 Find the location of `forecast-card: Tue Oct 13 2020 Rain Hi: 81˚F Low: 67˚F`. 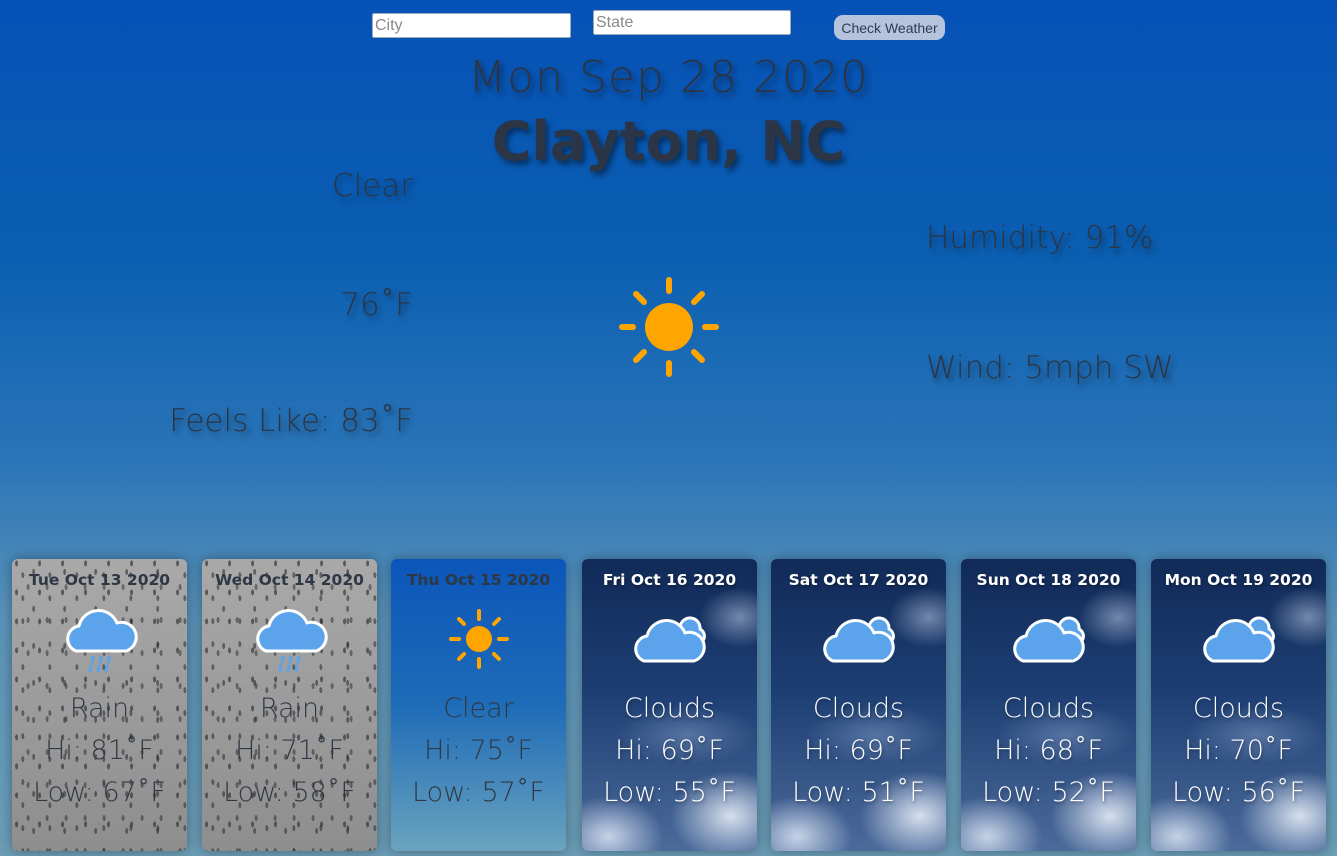

forecast-card: Tue Oct 13 2020 Rain Hi: 81˚F Low: 67˚F is located at coordinates (99, 705).